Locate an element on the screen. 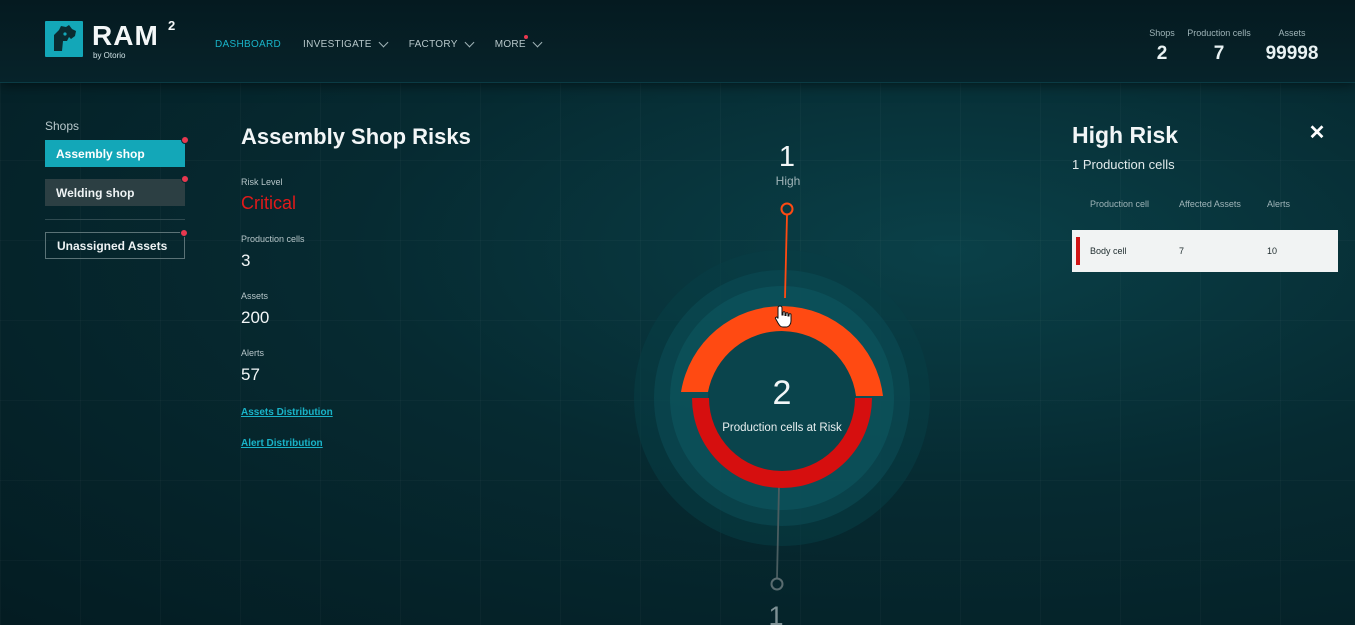  donut-center-label: Production cells at Risk is located at coordinates (782, 428).